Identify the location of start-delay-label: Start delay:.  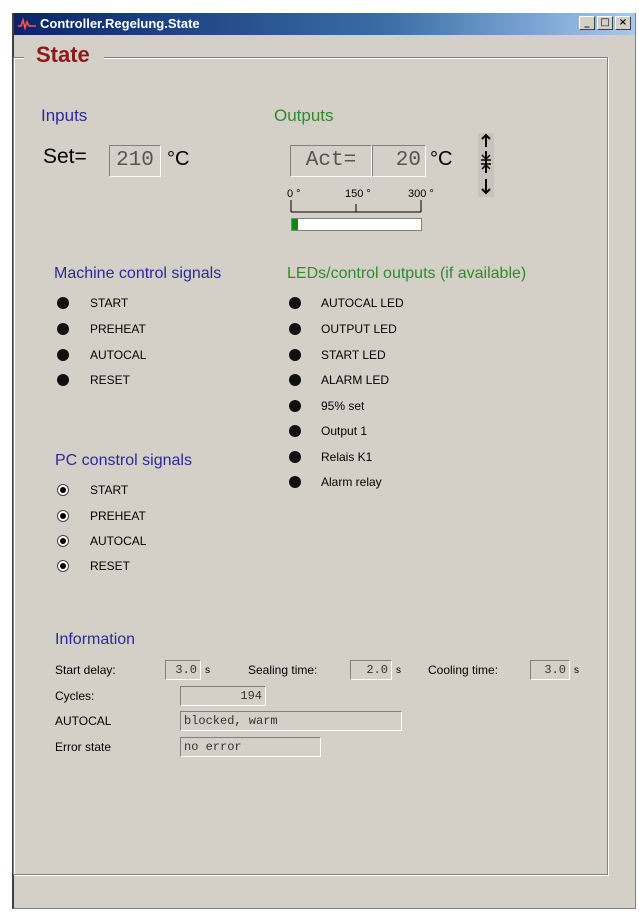
(85, 670).